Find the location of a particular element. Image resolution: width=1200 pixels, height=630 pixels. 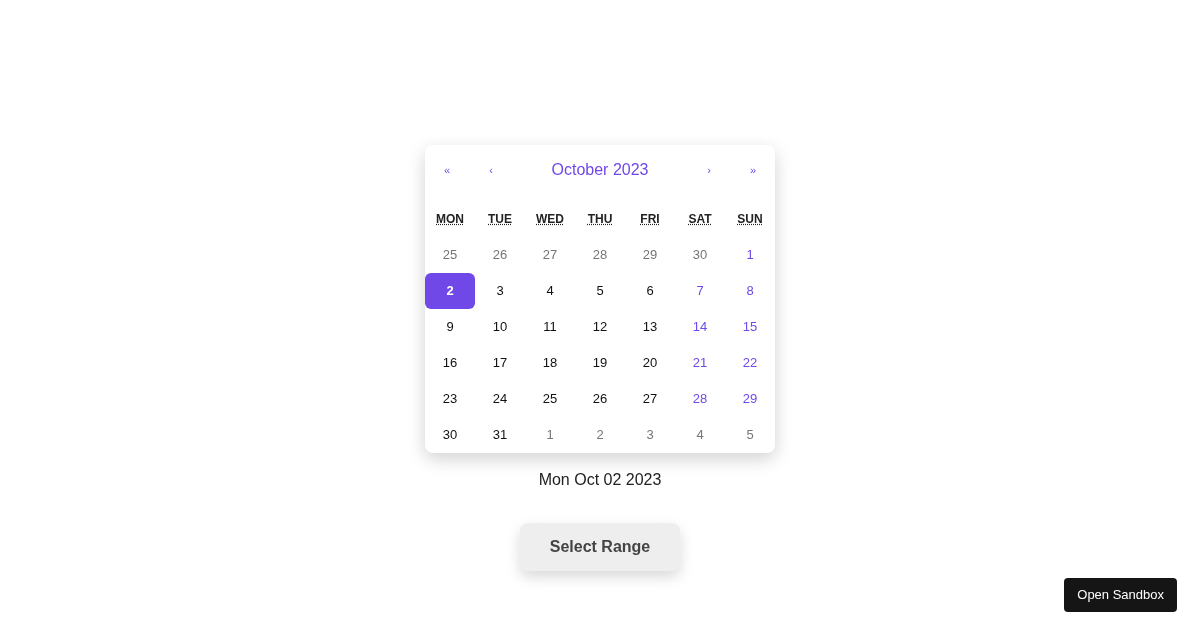

weekday-label: THU is located at coordinates (600, 219).